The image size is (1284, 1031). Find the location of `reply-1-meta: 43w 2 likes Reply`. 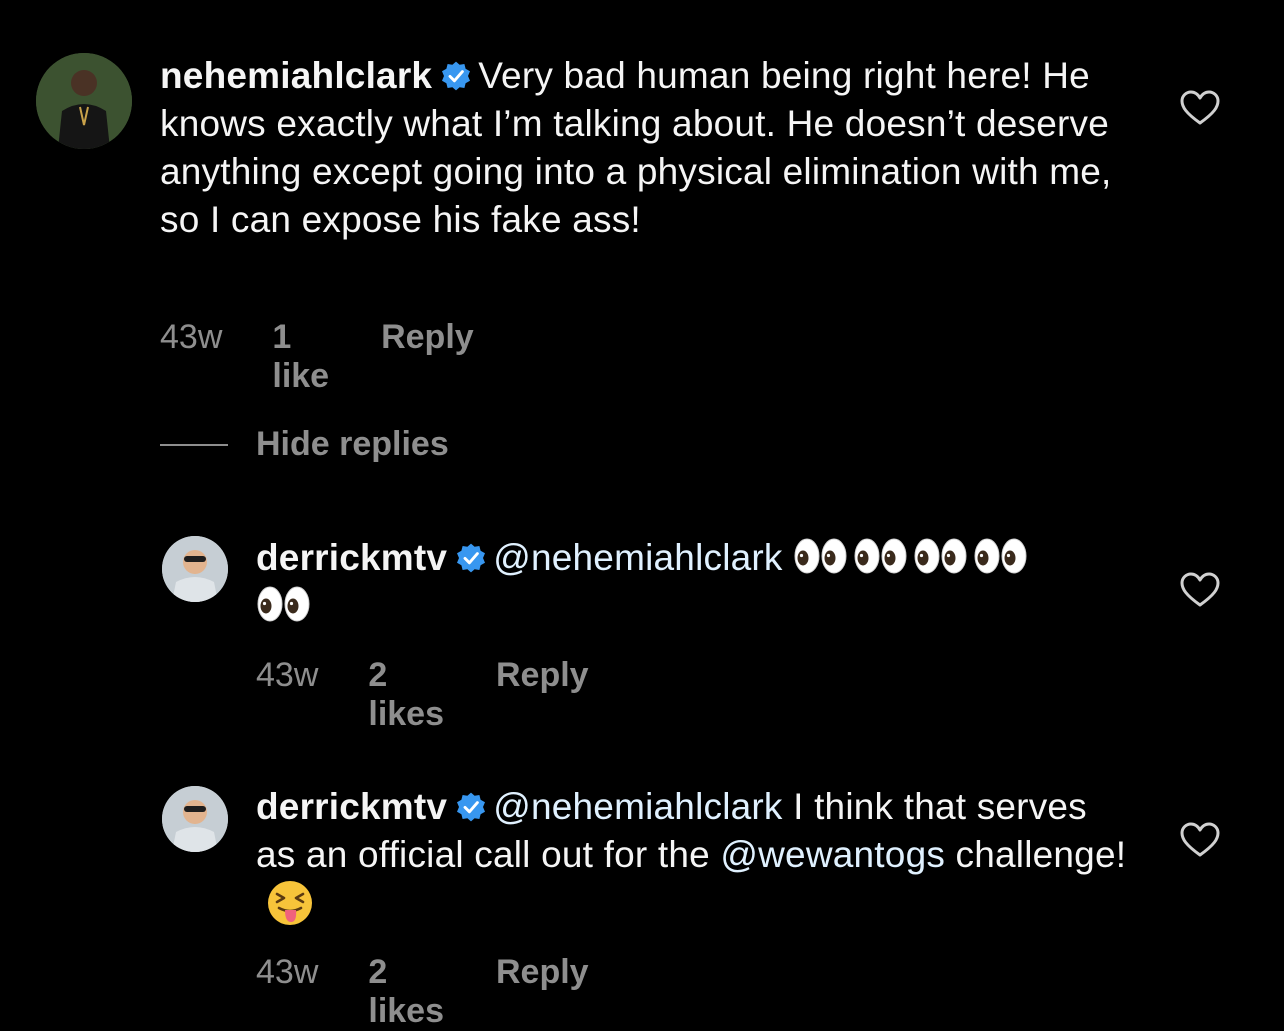

reply-1-meta: 43w 2 likes Reply is located at coordinates (422, 695).